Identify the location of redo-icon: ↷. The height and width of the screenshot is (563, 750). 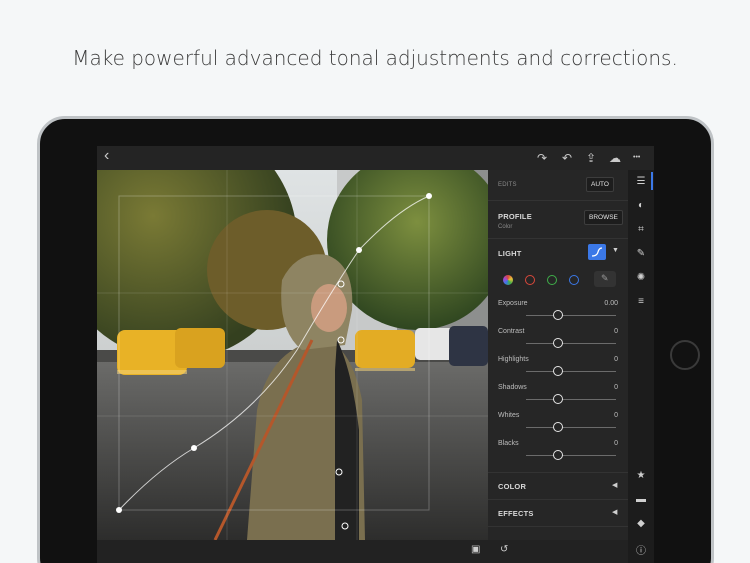
(542, 158).